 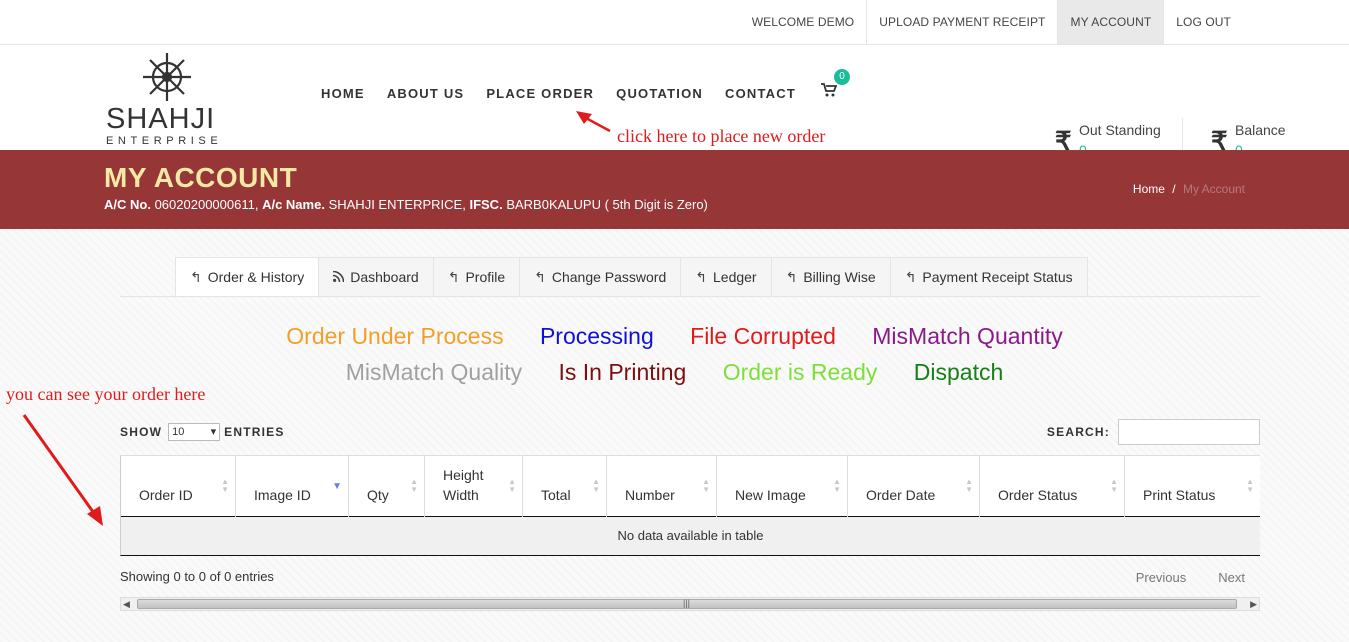 What do you see at coordinates (770, 495) in the screenshot?
I see `column-label: New Image` at bounding box center [770, 495].